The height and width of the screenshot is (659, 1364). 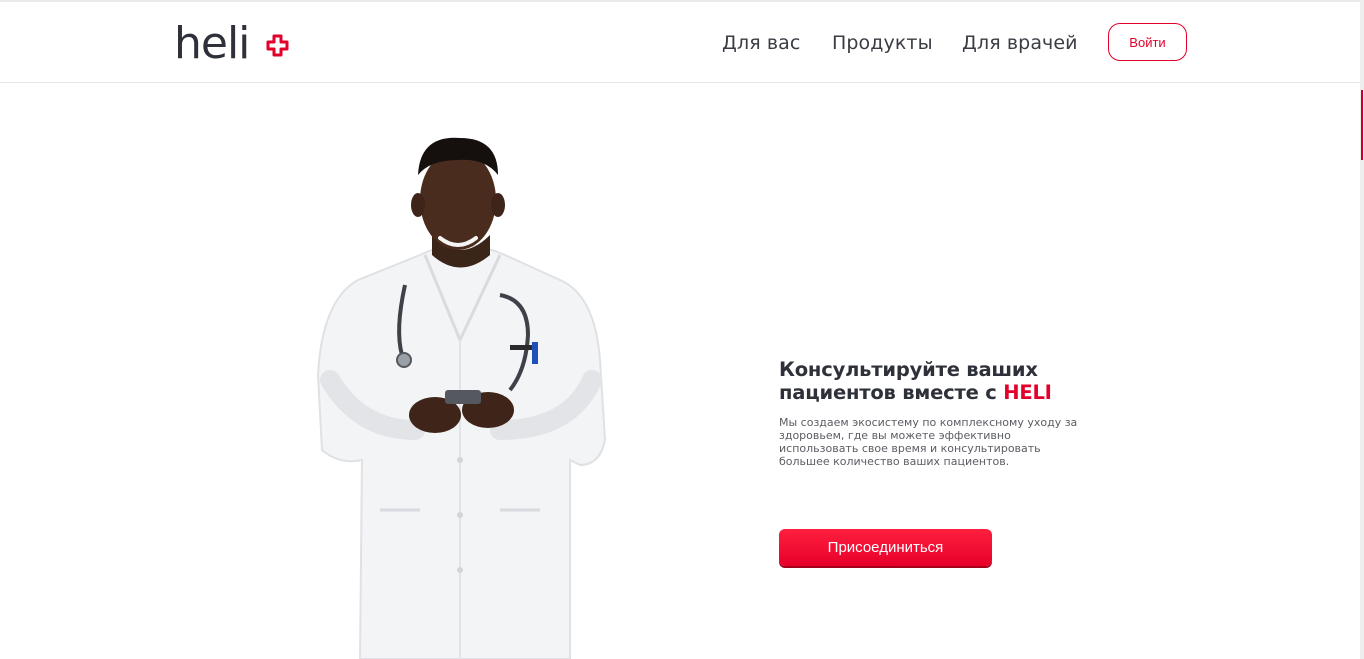 I want to click on site-header: heli Для вас Продукты Для врачей Войти, so click(x=682, y=42).